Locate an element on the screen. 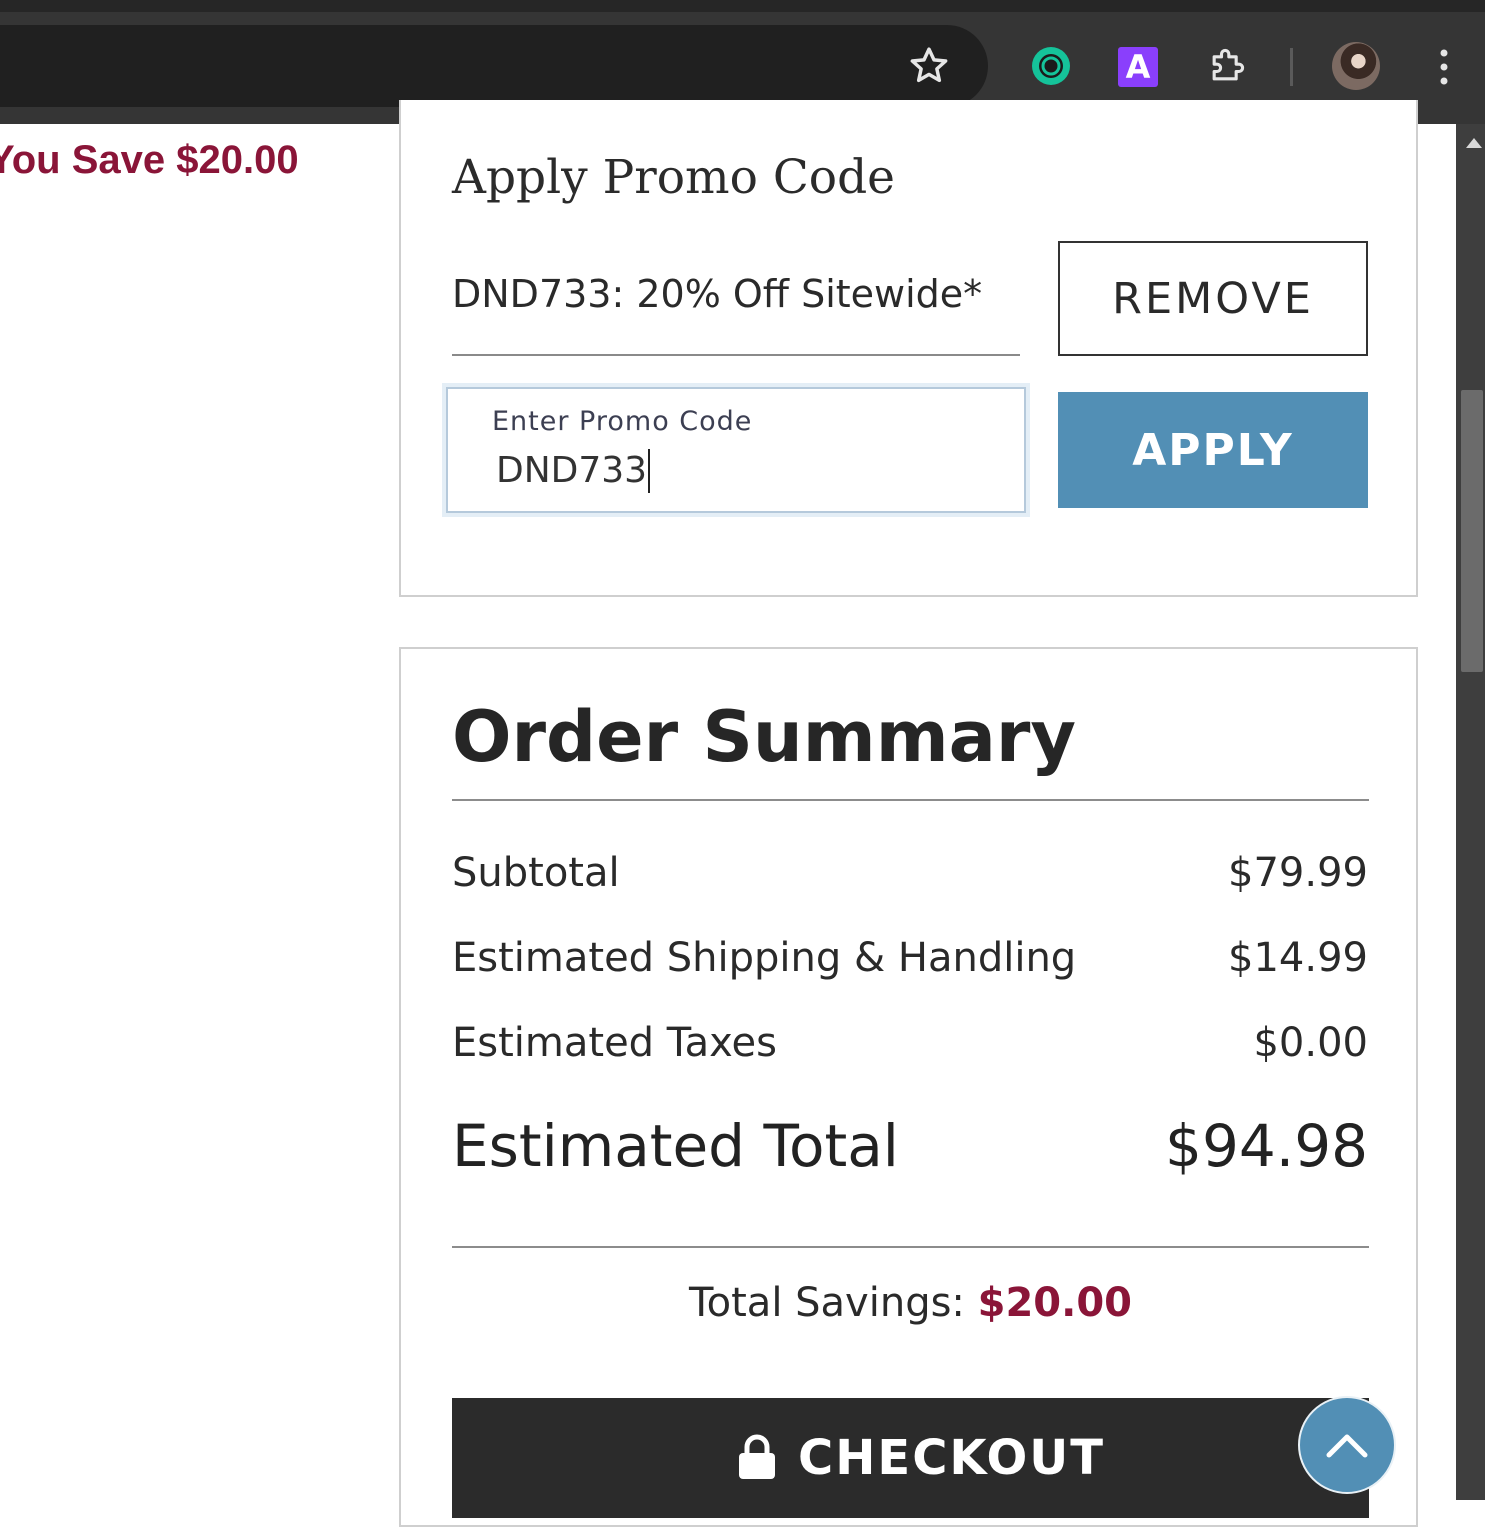 The width and height of the screenshot is (1485, 1527). estimated-total-label: Estimated Total is located at coordinates (675, 1146).